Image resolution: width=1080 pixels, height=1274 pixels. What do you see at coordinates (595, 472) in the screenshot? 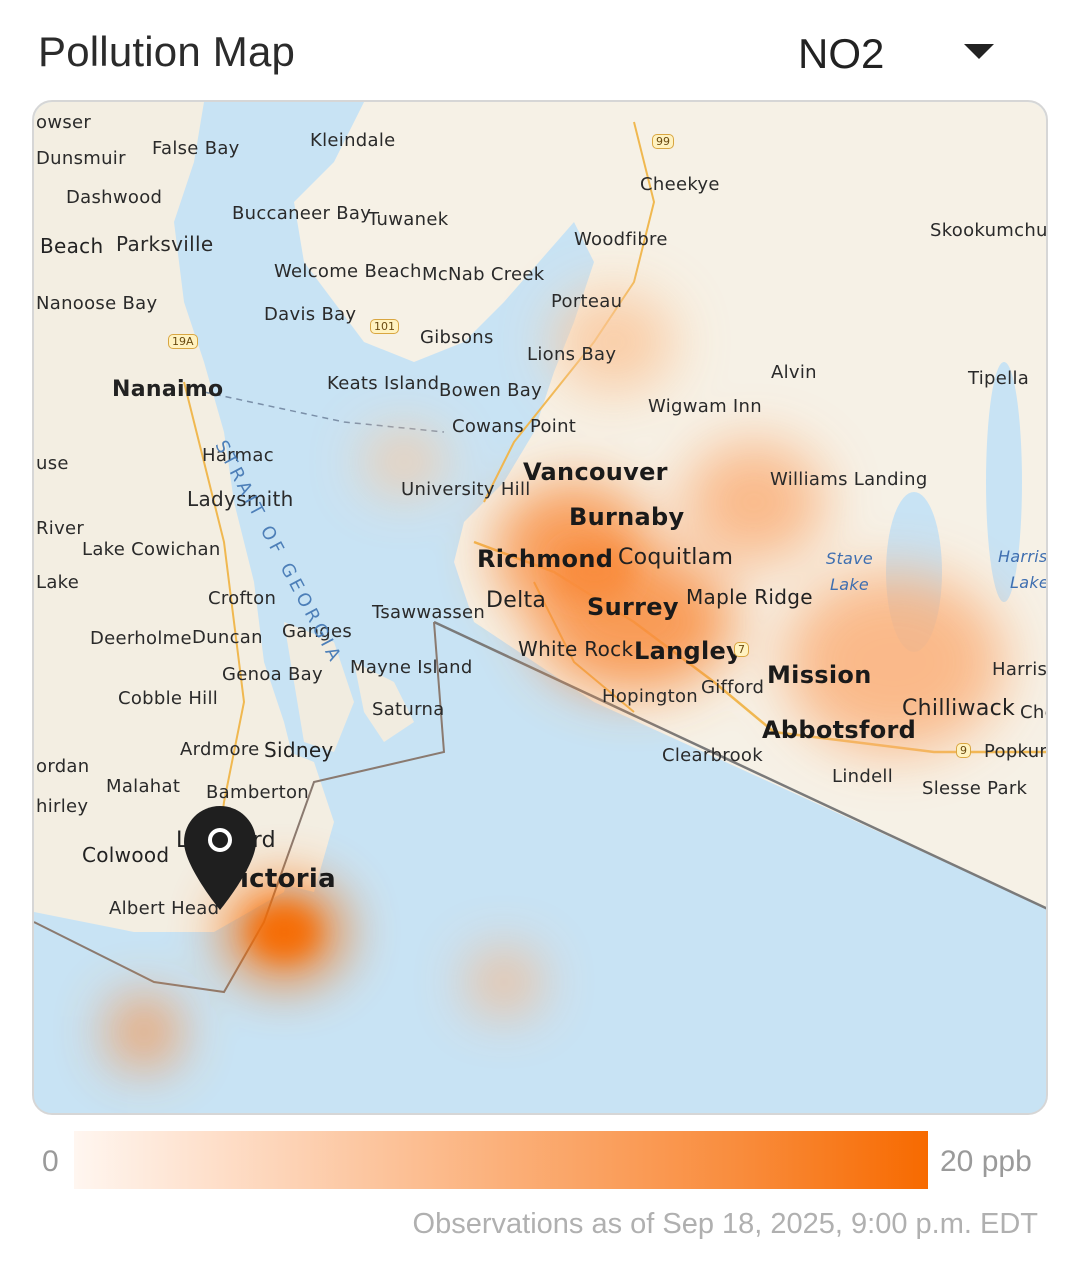
I see `map-label: Vancouver` at bounding box center [595, 472].